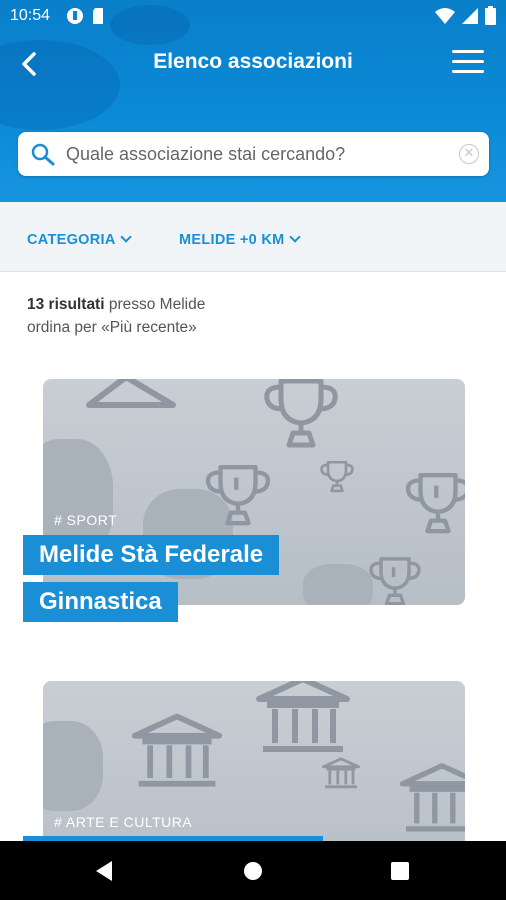 The image size is (506, 900). What do you see at coordinates (66, 304) in the screenshot?
I see `results-count: 13 risultati` at bounding box center [66, 304].